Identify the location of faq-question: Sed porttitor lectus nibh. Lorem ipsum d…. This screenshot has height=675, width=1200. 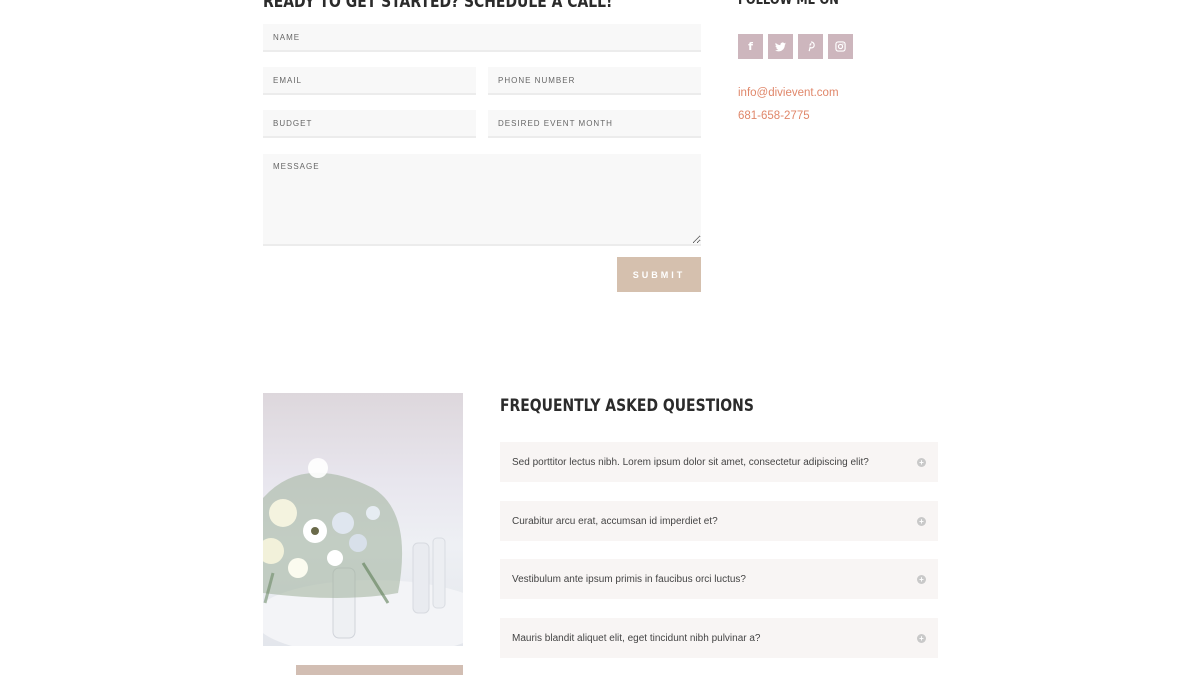
(690, 462).